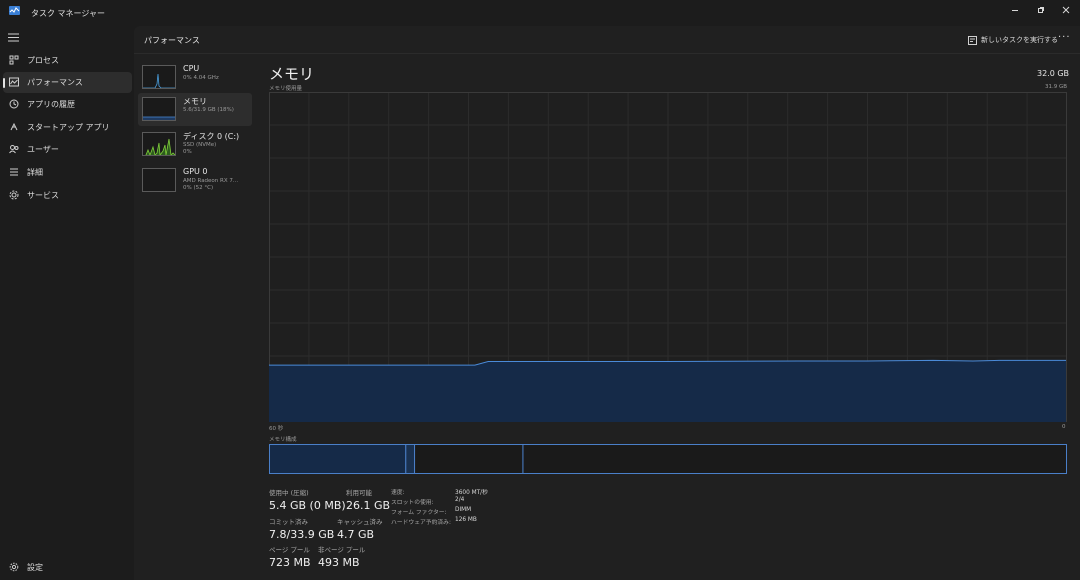  I want to click on spec-value: 2/4, so click(460, 500).